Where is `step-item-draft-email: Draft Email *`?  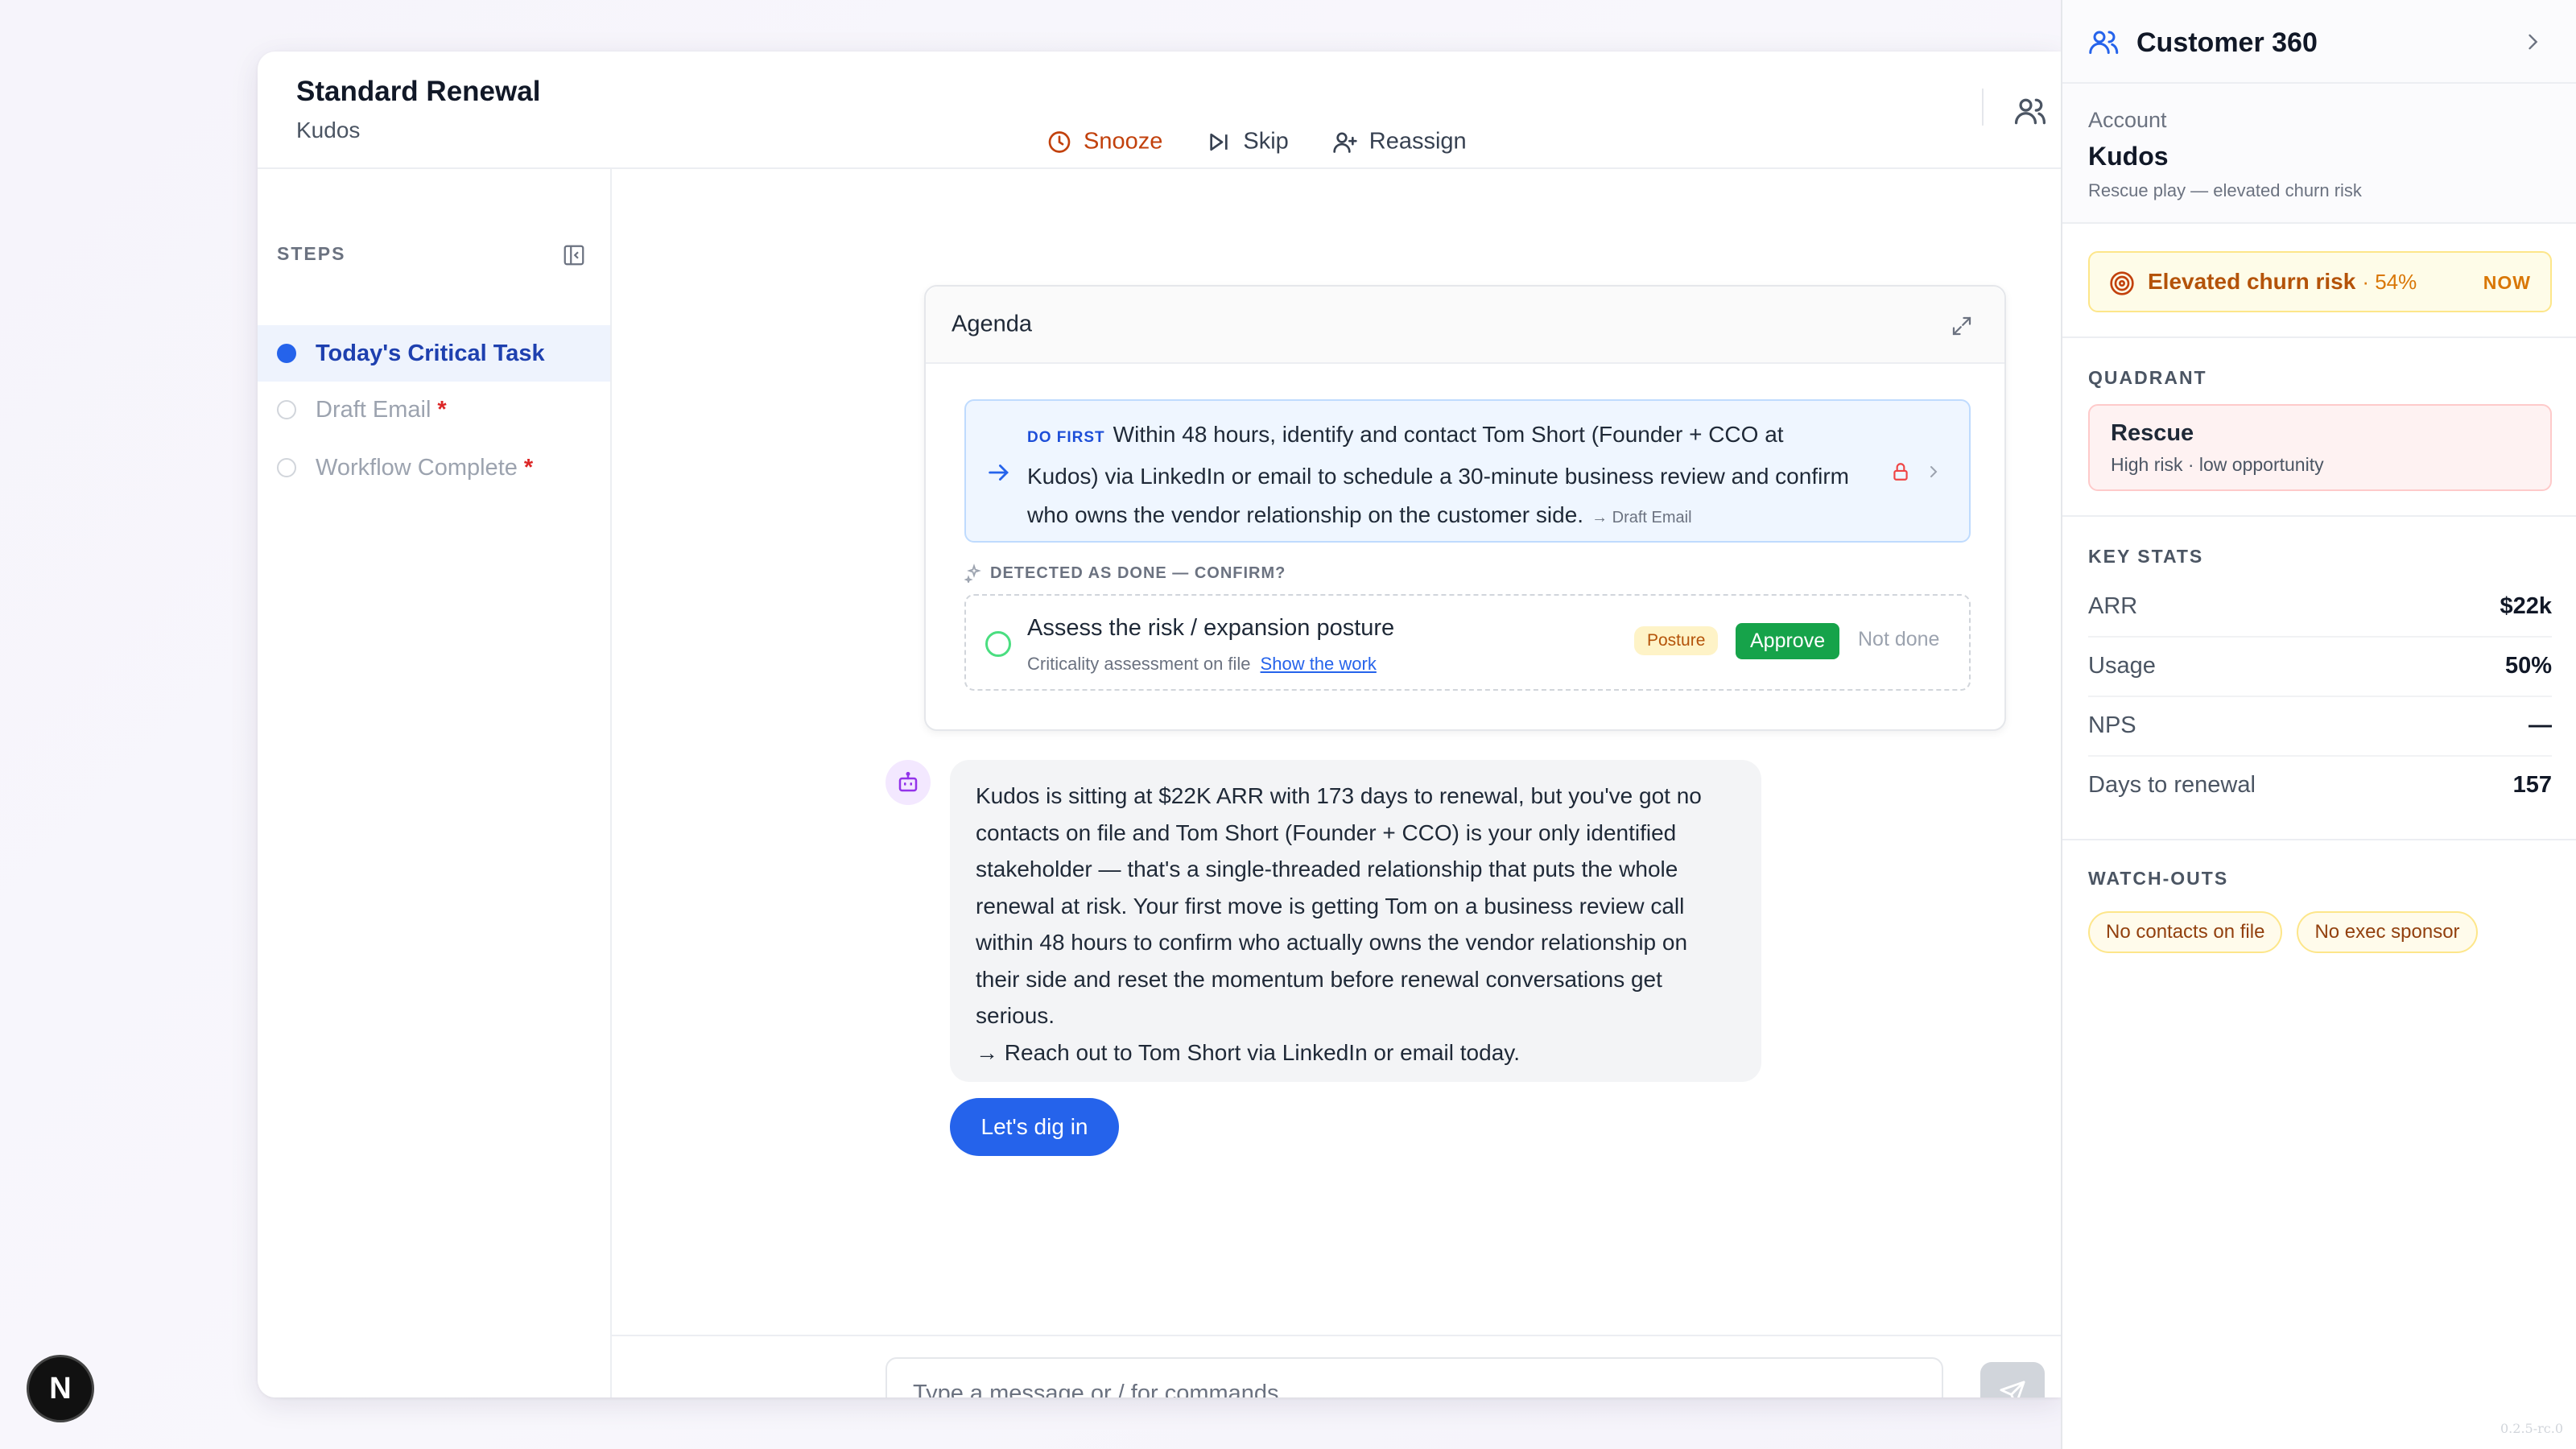 step-item-draft-email: Draft Email * is located at coordinates (434, 410).